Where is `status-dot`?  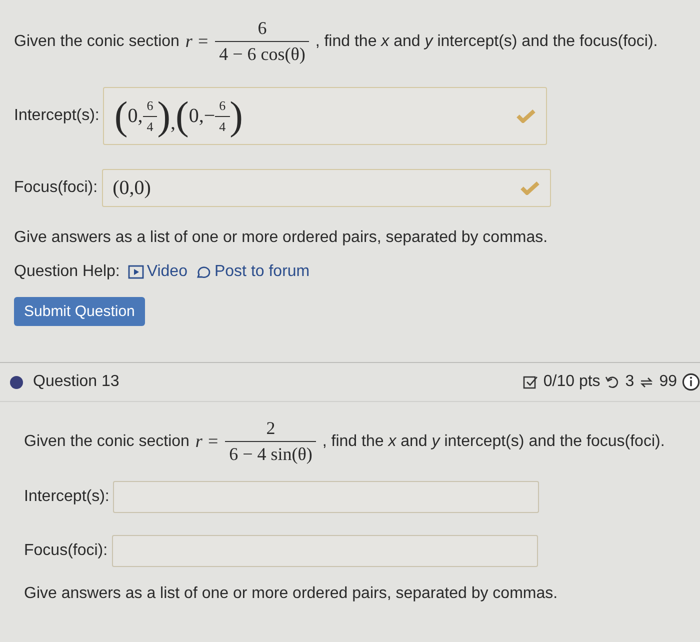 status-dot is located at coordinates (16, 382).